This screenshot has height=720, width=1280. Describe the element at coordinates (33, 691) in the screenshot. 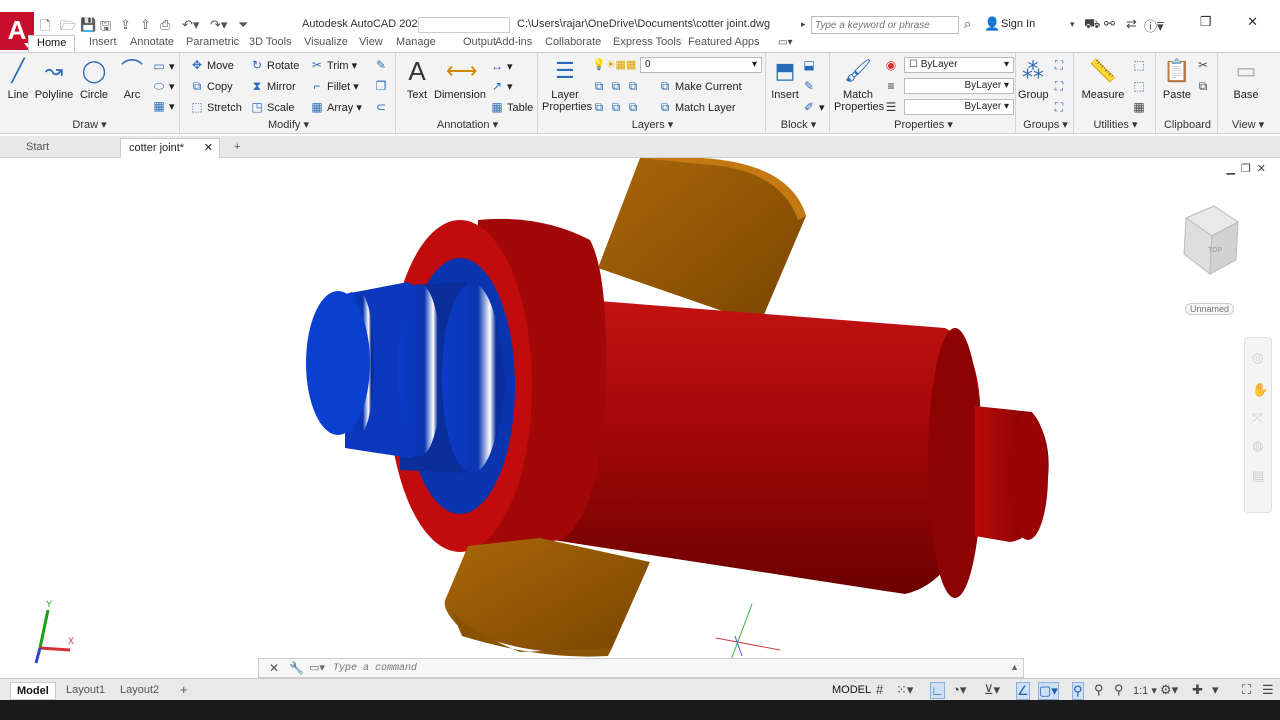

I see `layout-tab-model: Model` at that location.